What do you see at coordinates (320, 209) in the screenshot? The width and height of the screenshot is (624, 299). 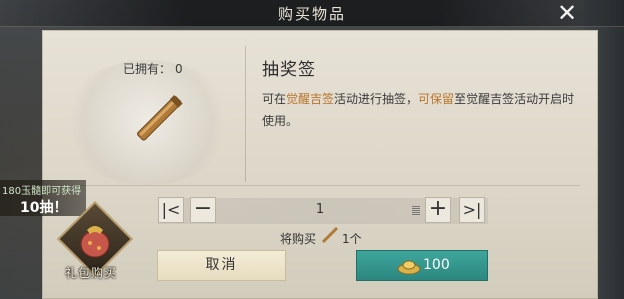 I see `quantity-value: 1` at bounding box center [320, 209].